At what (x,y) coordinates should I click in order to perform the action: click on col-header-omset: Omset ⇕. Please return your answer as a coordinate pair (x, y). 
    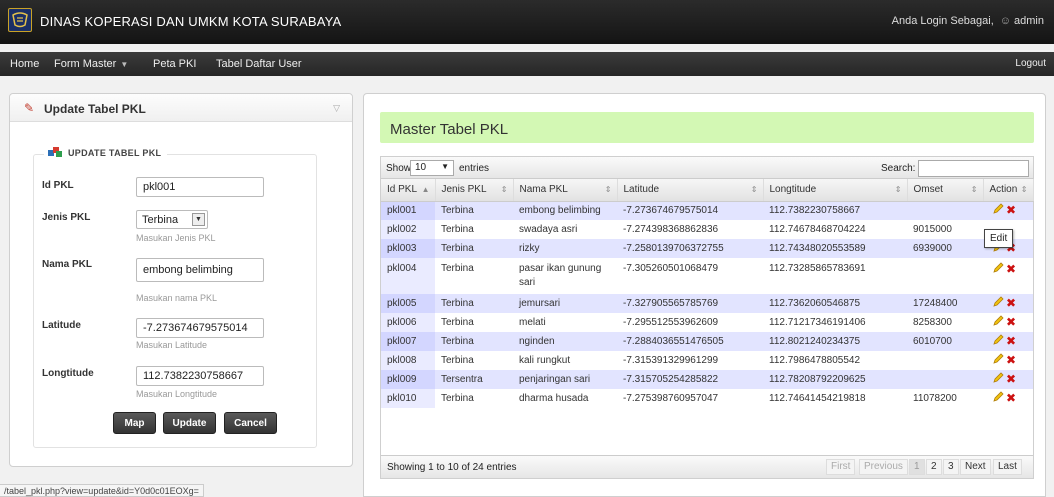
    Looking at the image, I should click on (945, 190).